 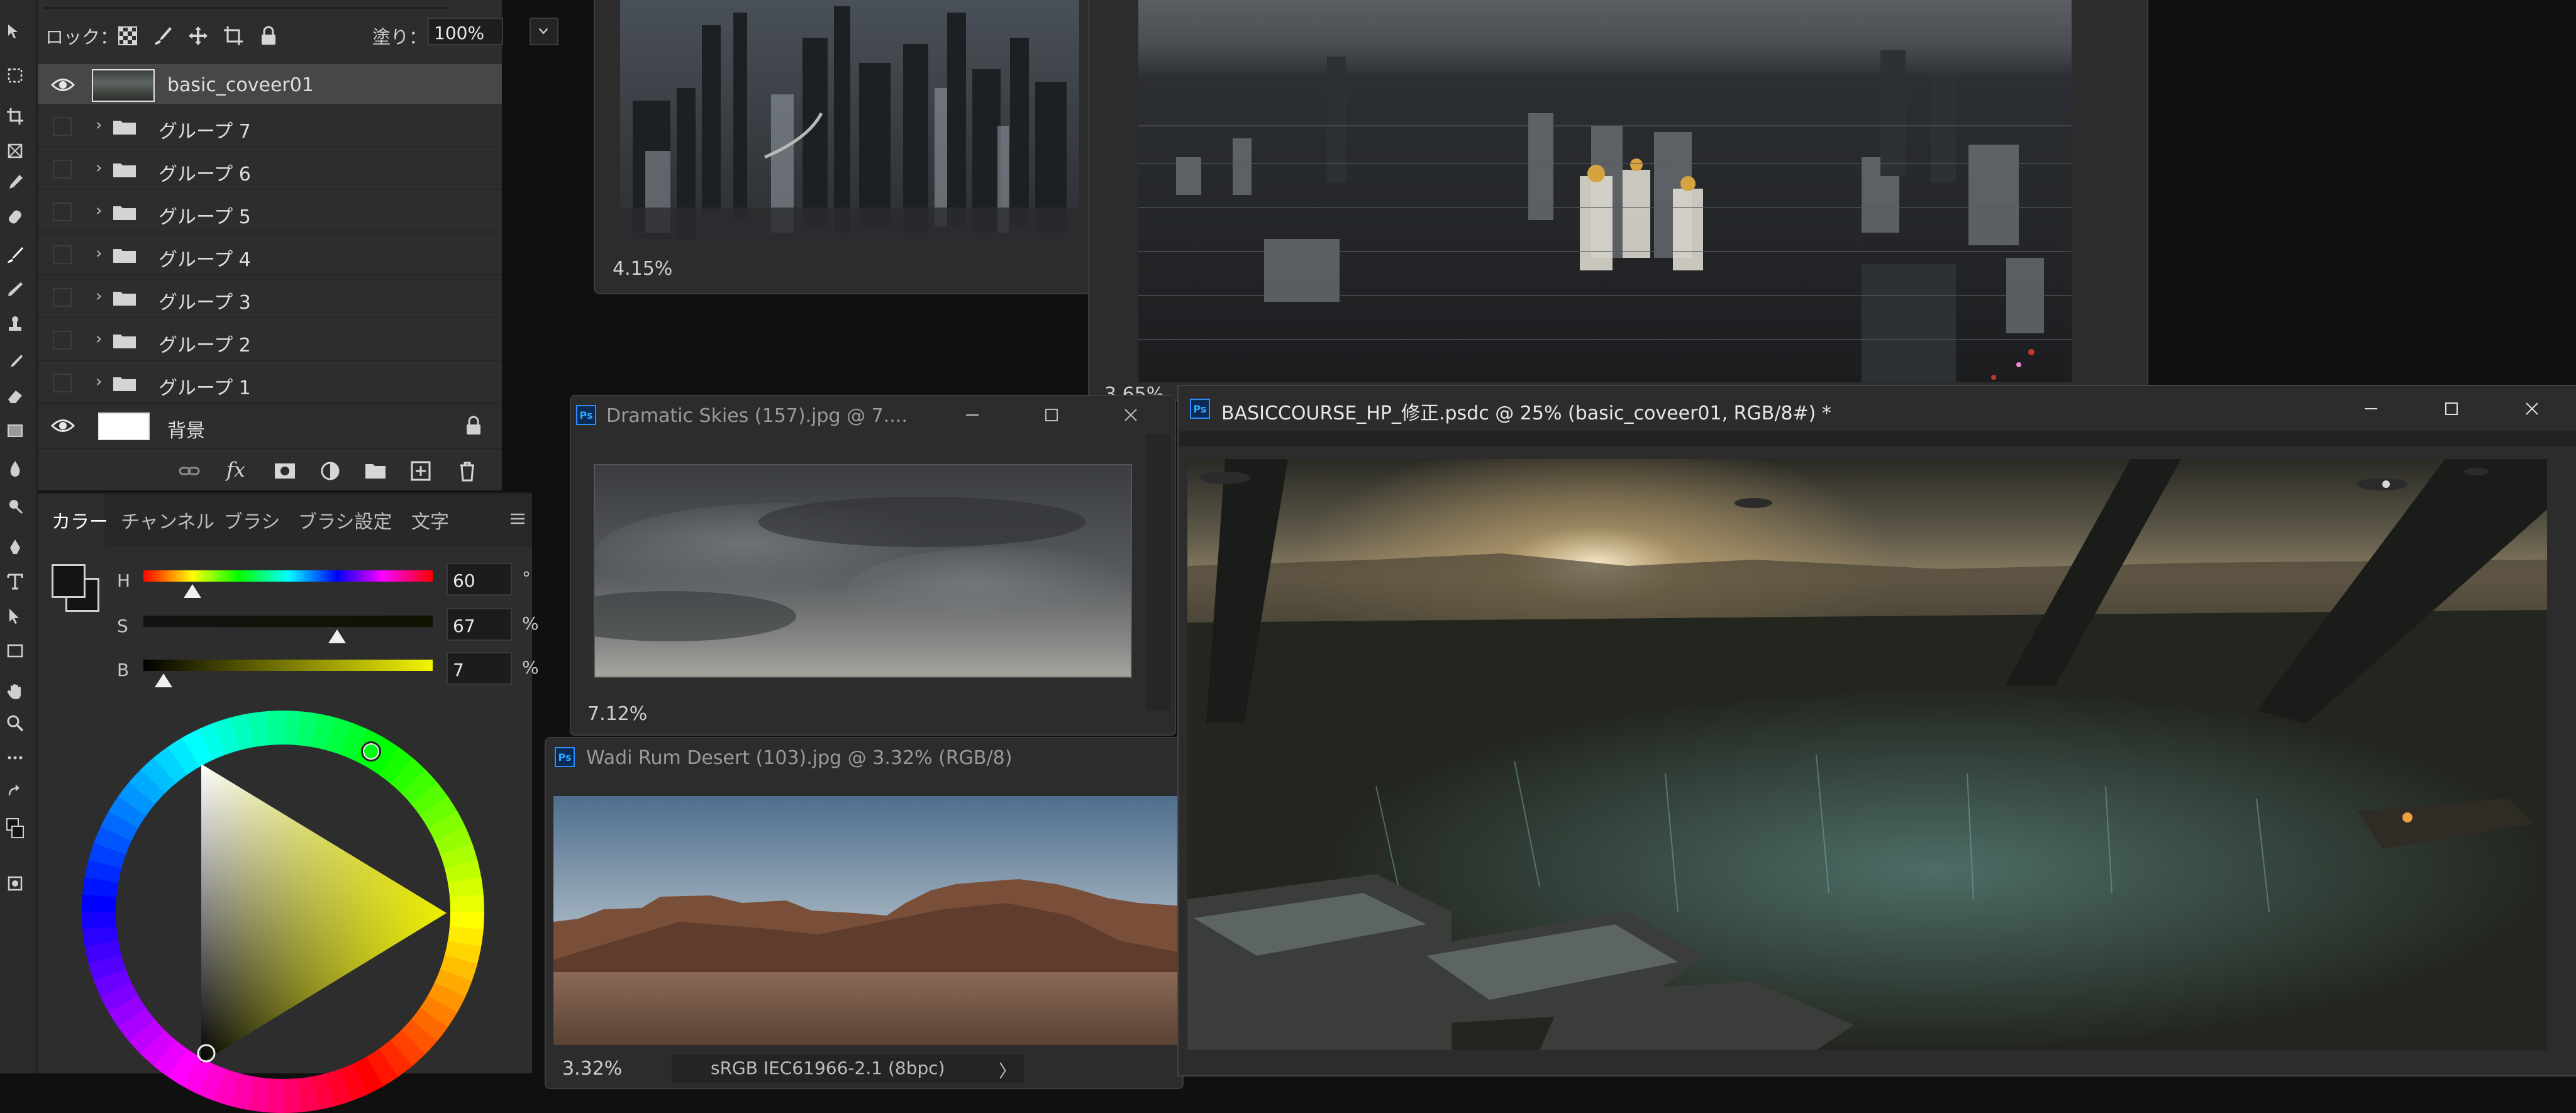 What do you see at coordinates (617, 714) in the screenshot?
I see `zoom-level: 7.12%` at bounding box center [617, 714].